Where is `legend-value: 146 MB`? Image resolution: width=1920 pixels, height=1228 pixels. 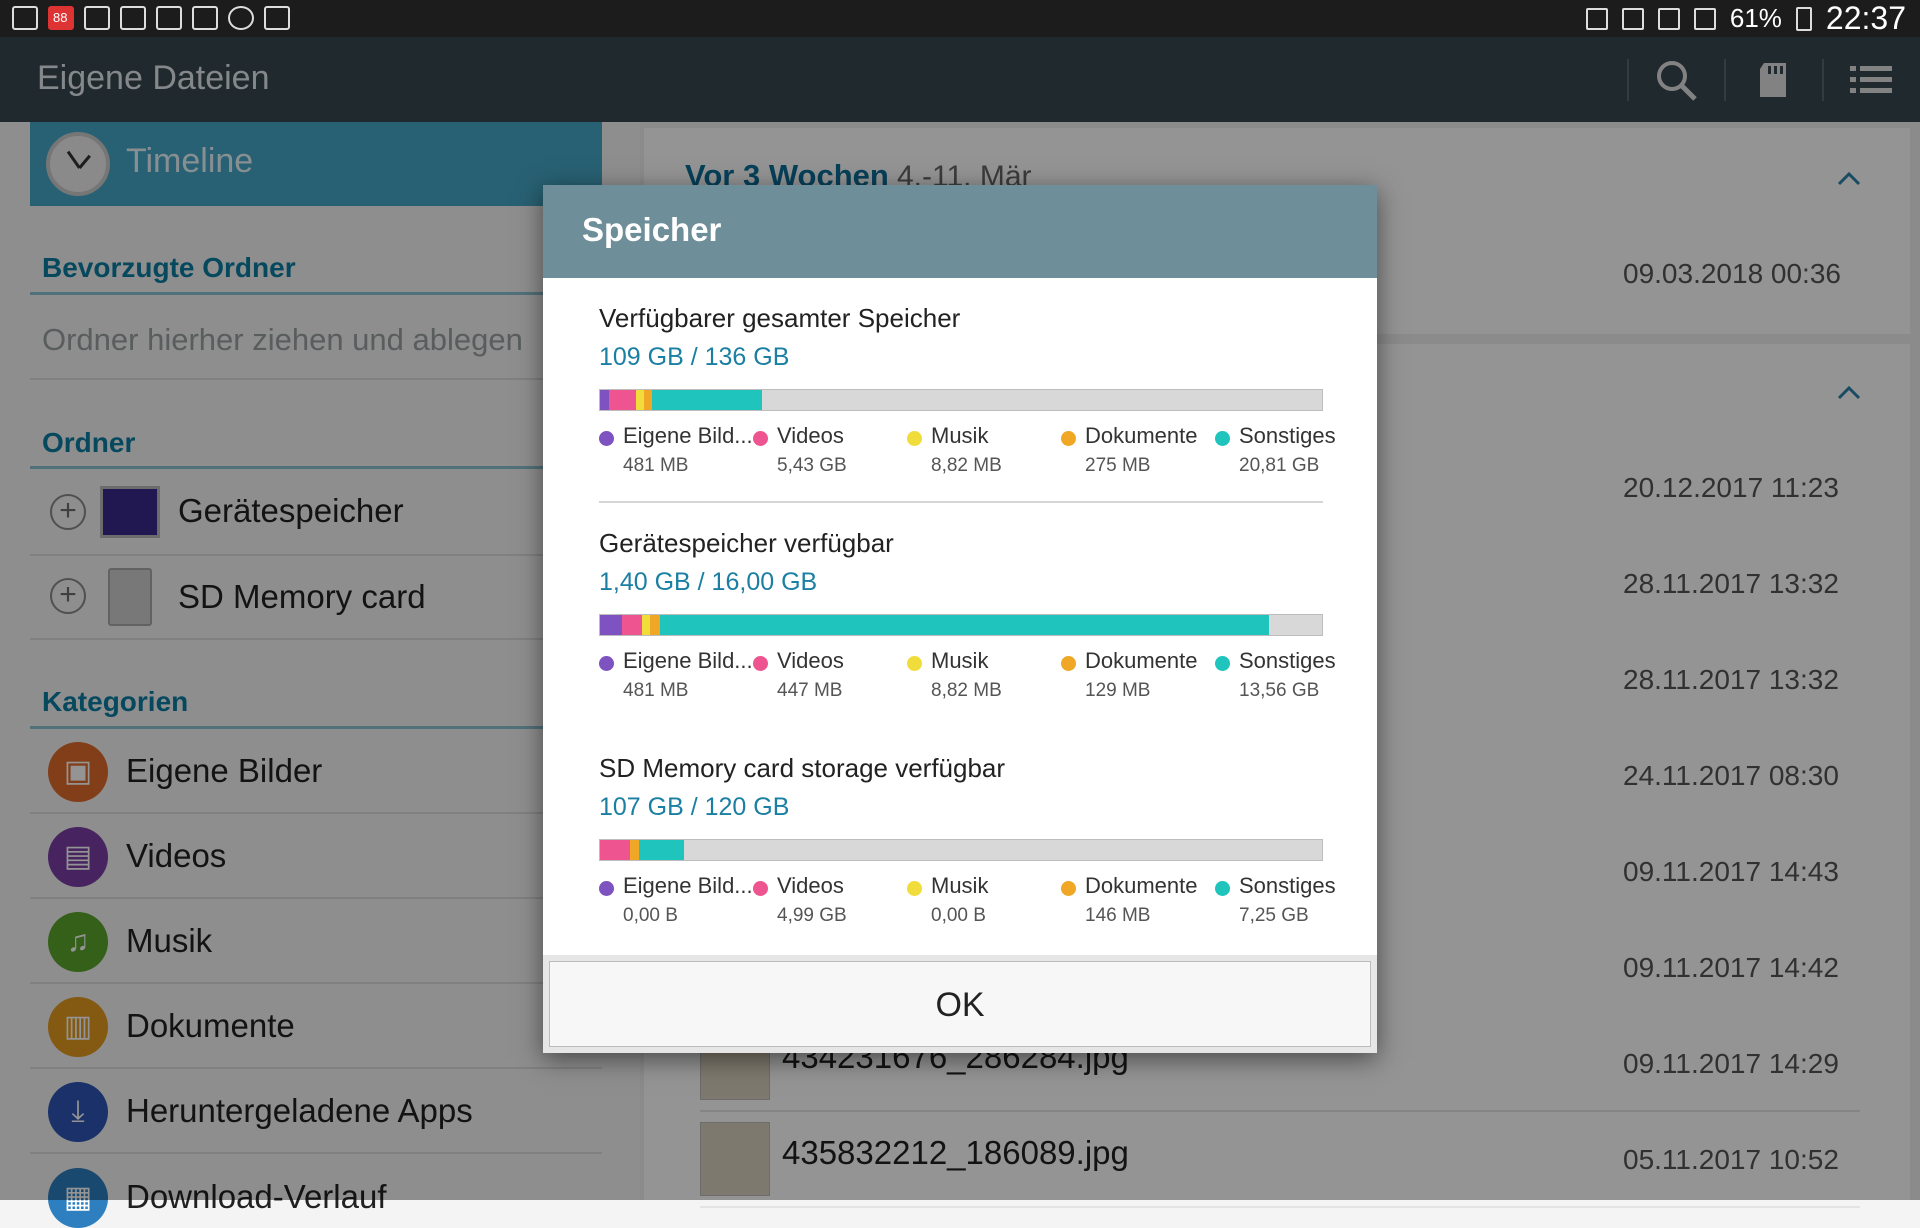 legend-value: 146 MB is located at coordinates (1118, 915).